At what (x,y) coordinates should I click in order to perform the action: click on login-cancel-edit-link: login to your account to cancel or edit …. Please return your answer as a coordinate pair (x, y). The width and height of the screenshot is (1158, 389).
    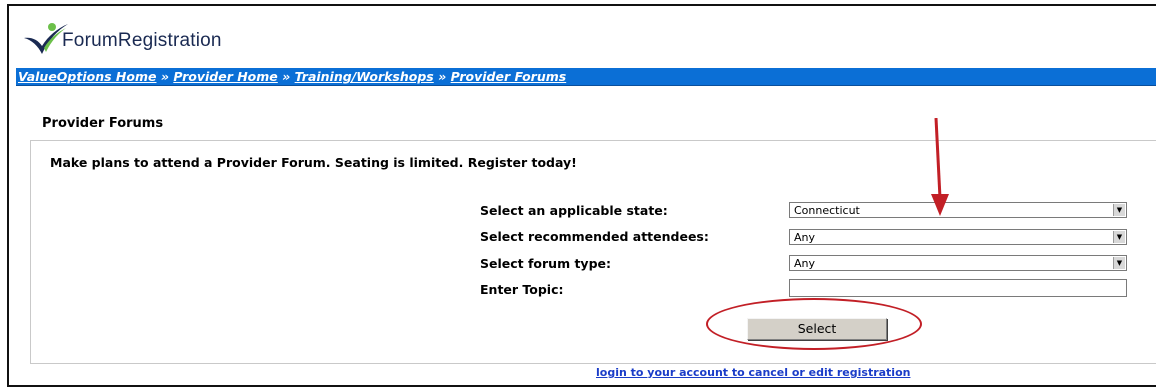
    Looking at the image, I should click on (753, 372).